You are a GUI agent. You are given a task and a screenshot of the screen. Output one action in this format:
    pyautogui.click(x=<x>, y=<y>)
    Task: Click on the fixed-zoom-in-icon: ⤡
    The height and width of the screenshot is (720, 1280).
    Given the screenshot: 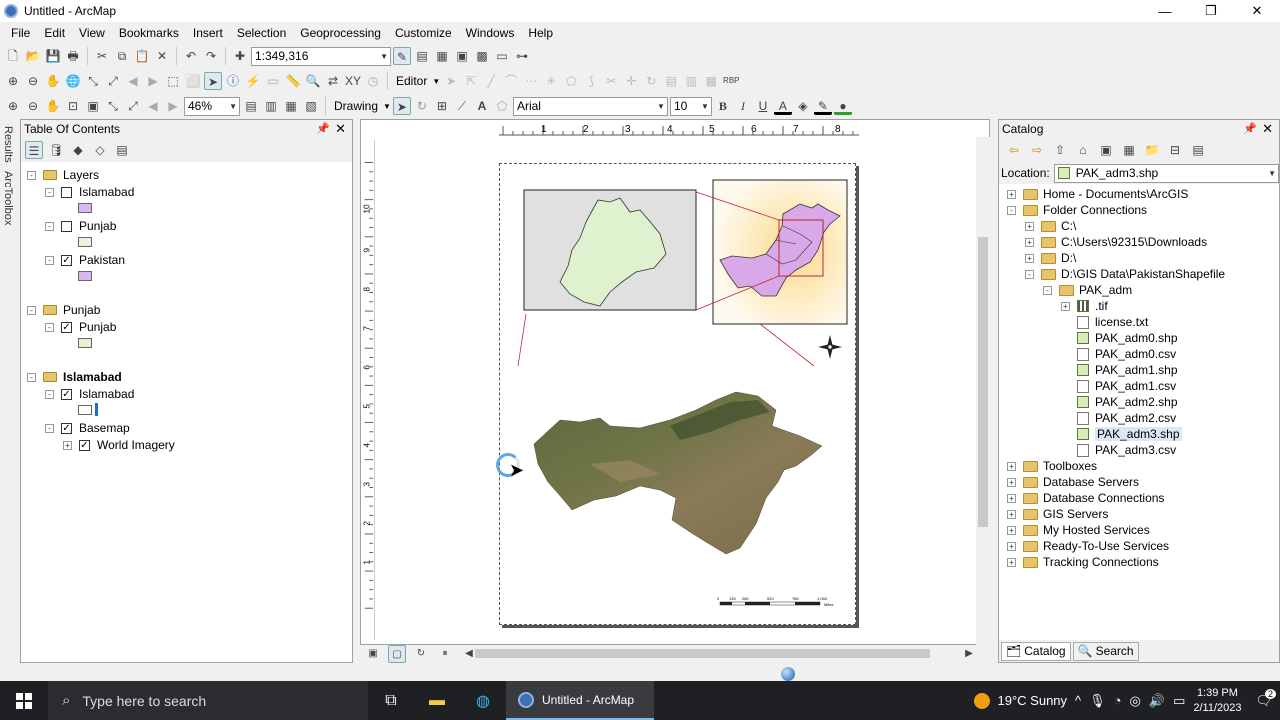 What is the action you would take?
    pyautogui.click(x=93, y=81)
    